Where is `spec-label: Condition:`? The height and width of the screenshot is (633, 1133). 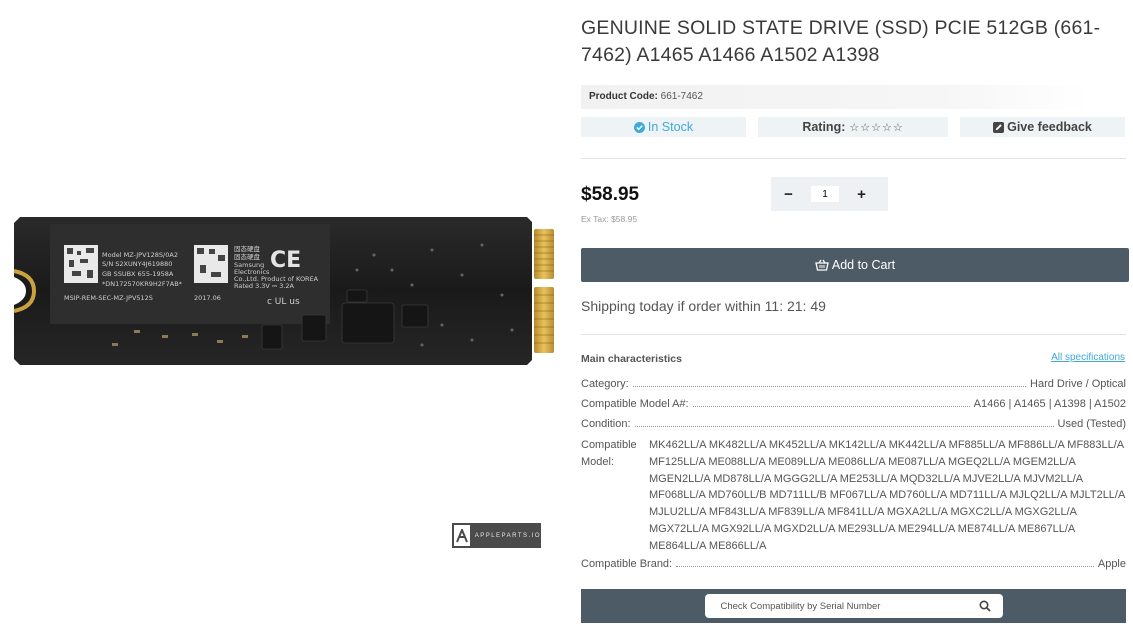
spec-label: Condition: is located at coordinates (606, 424).